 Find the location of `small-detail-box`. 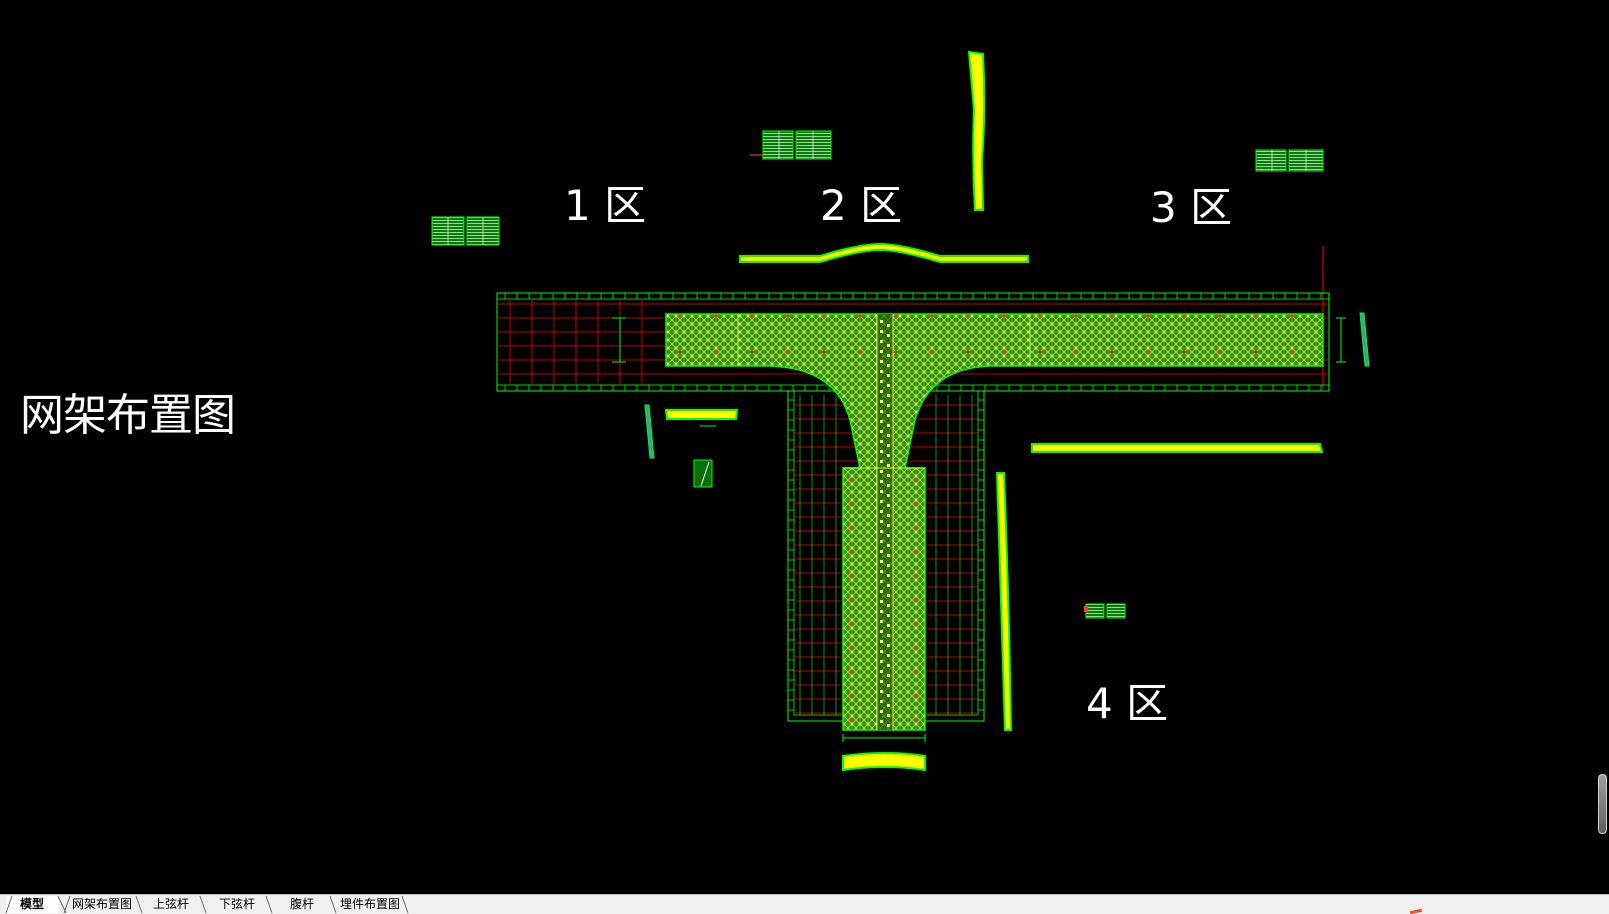

small-detail-box is located at coordinates (703, 473).